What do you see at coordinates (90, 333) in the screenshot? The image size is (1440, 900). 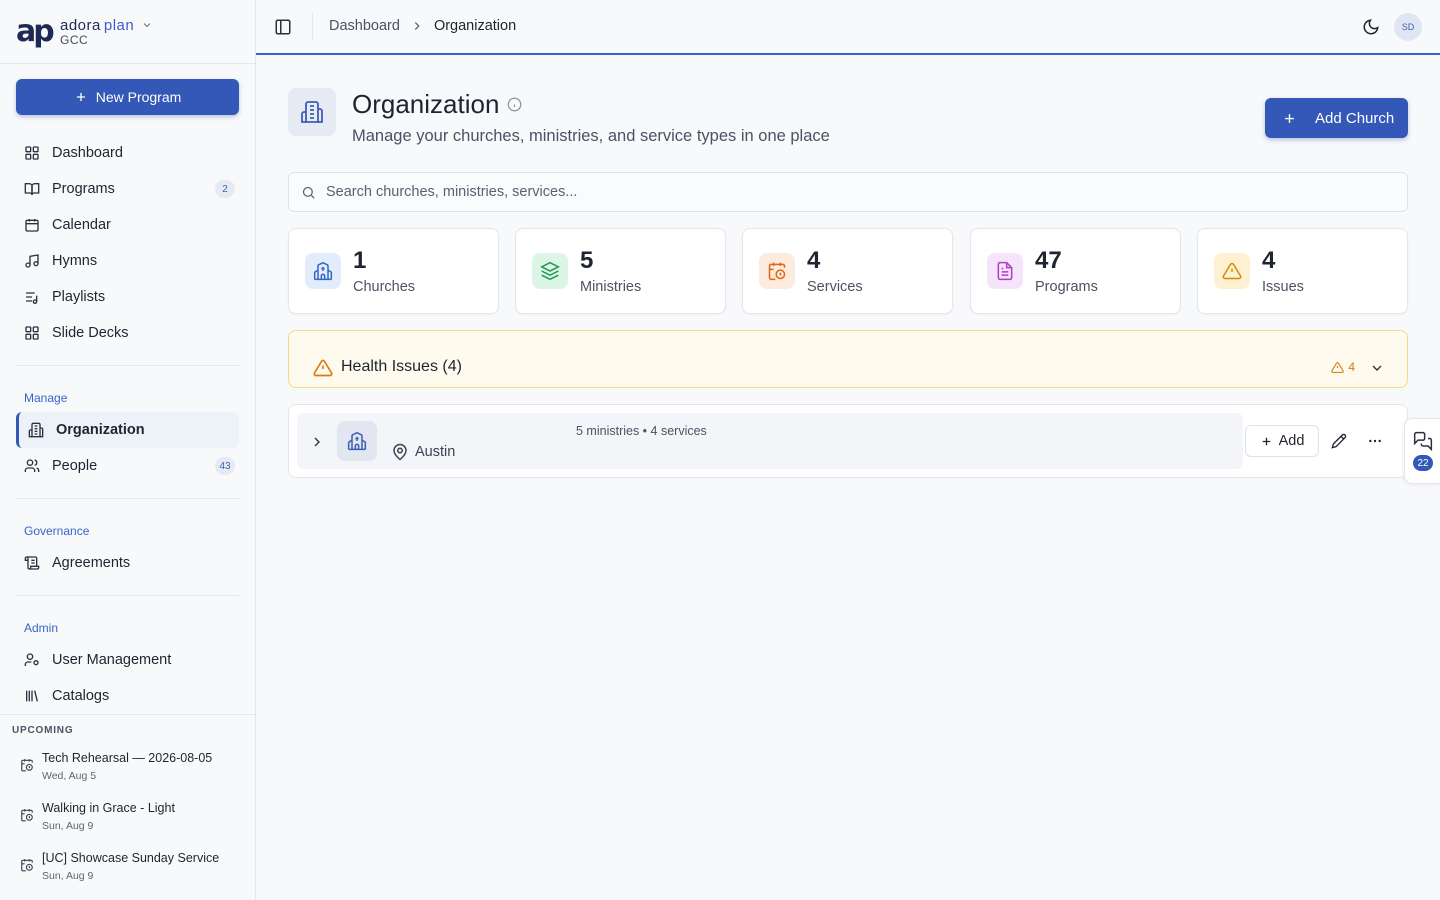 I see `nav-label: Slide Decks` at bounding box center [90, 333].